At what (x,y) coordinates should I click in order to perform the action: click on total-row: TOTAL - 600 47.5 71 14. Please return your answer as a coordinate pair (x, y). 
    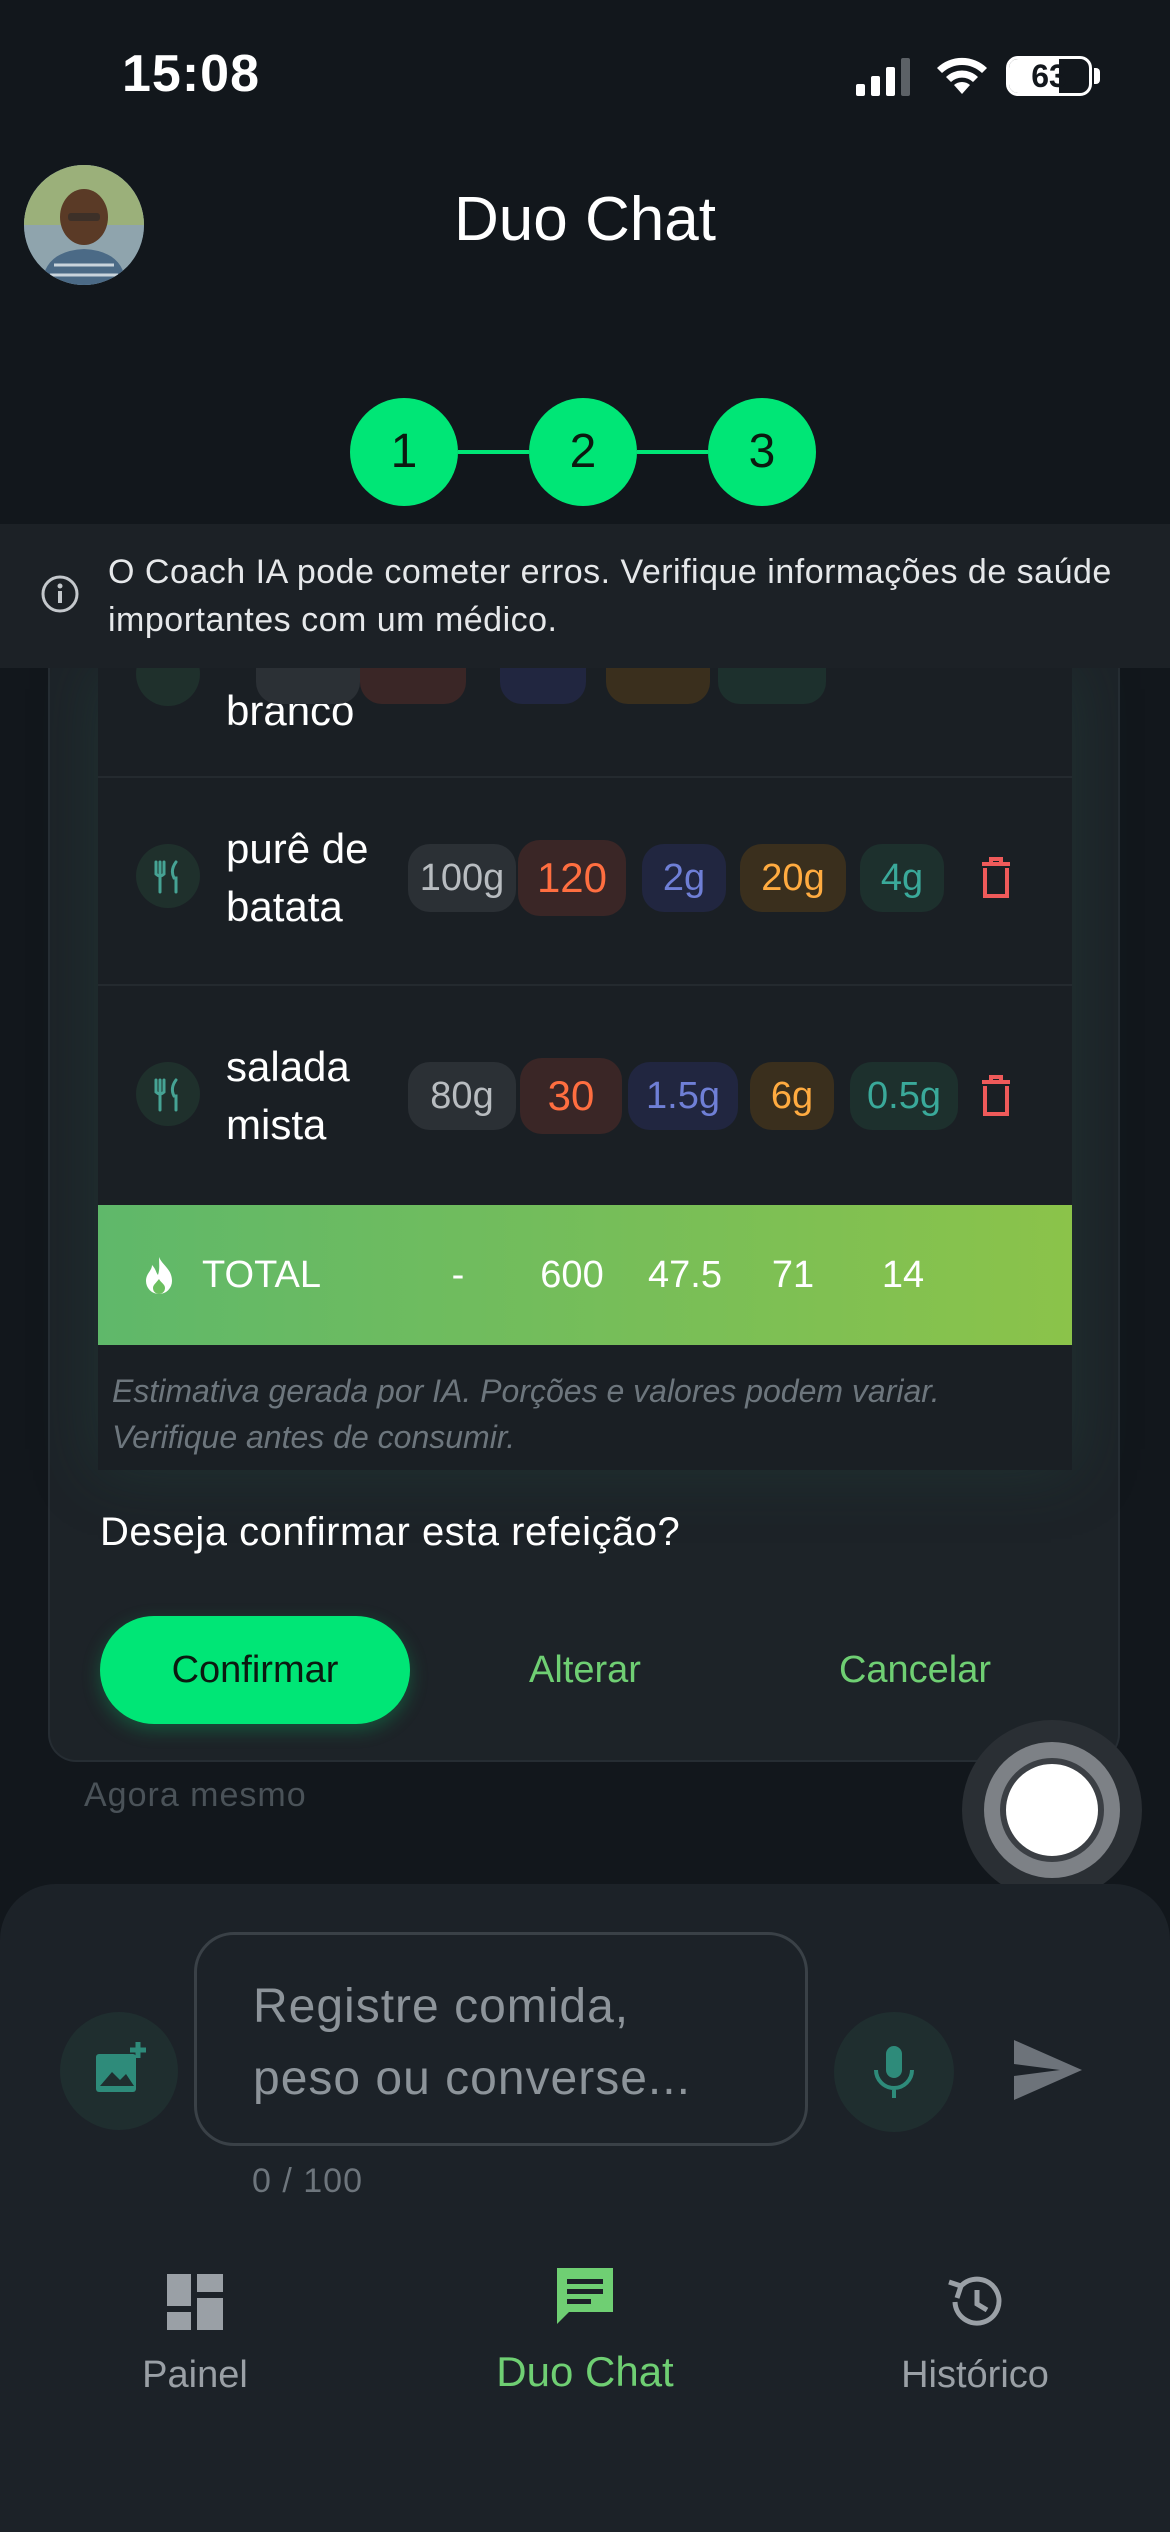
    Looking at the image, I should click on (585, 1275).